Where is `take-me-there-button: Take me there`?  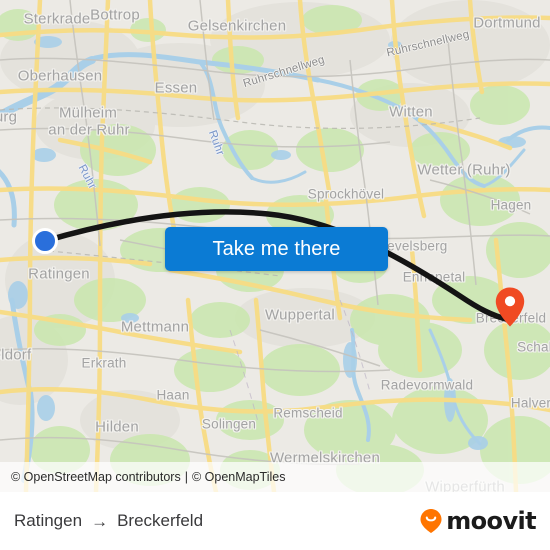
take-me-there-button: Take me there is located at coordinates (276, 249).